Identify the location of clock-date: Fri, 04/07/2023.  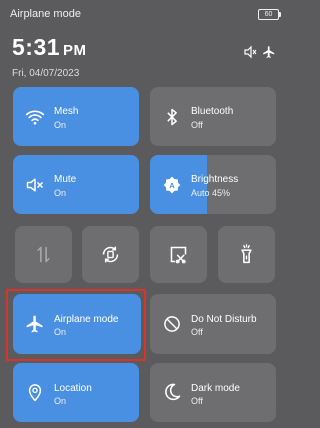
(46, 73).